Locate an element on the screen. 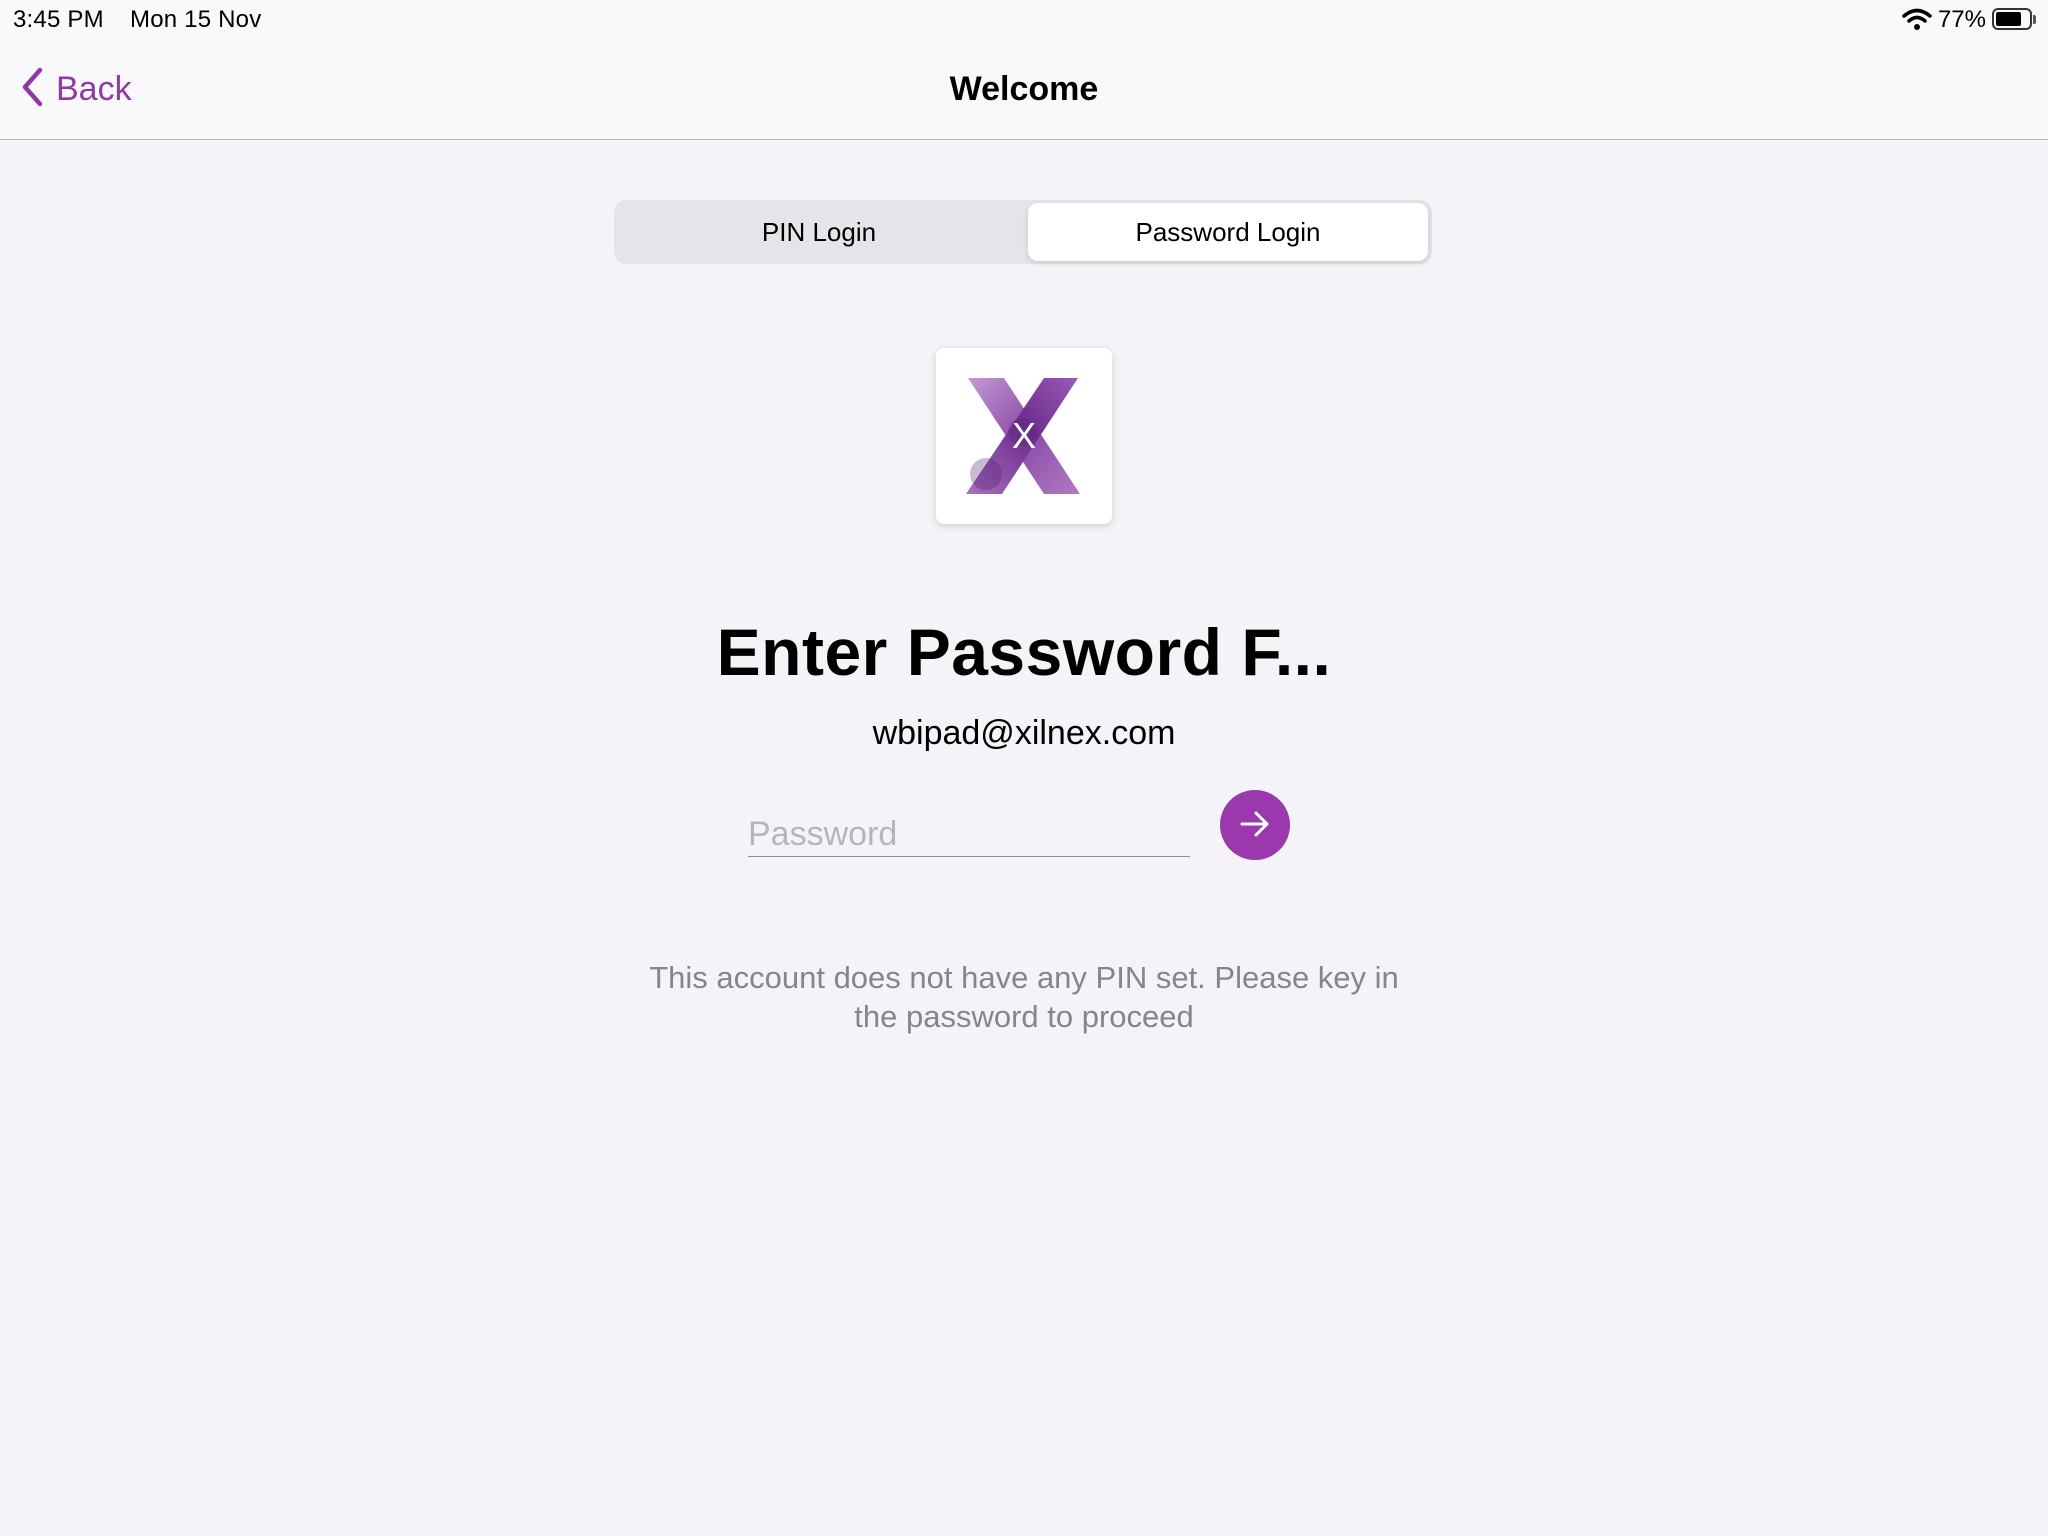  tab-pin-login: PIN Login is located at coordinates (819, 232).